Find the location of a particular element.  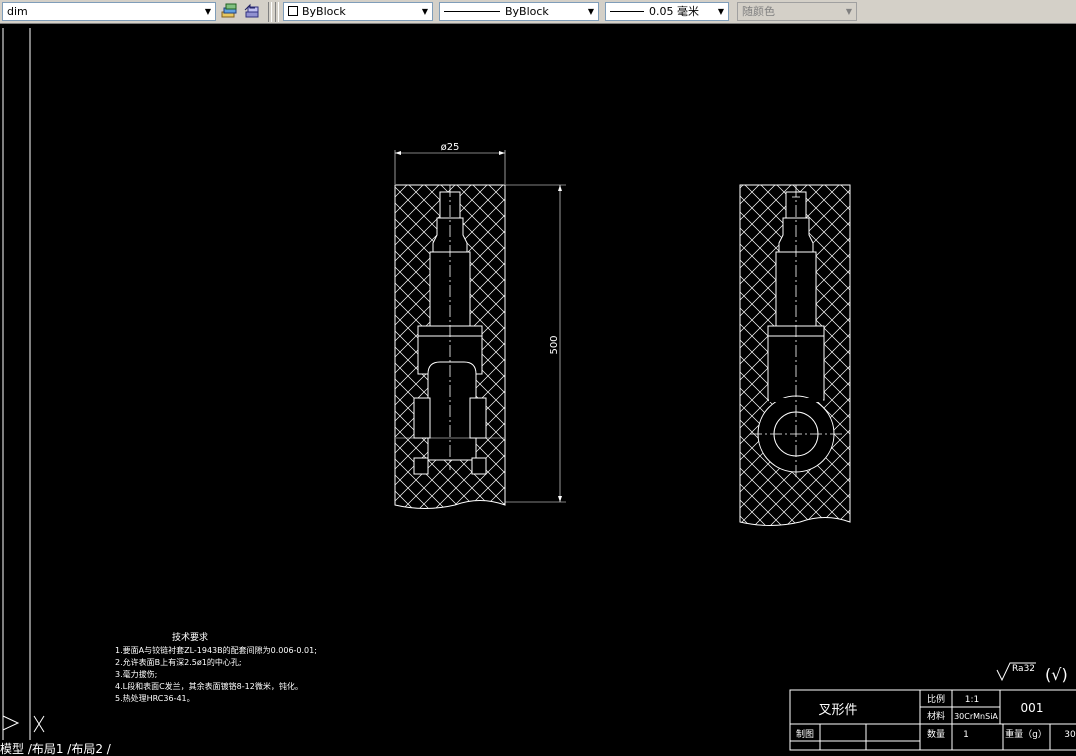

layer-dropdown: dim ▼ is located at coordinates (109, 11).